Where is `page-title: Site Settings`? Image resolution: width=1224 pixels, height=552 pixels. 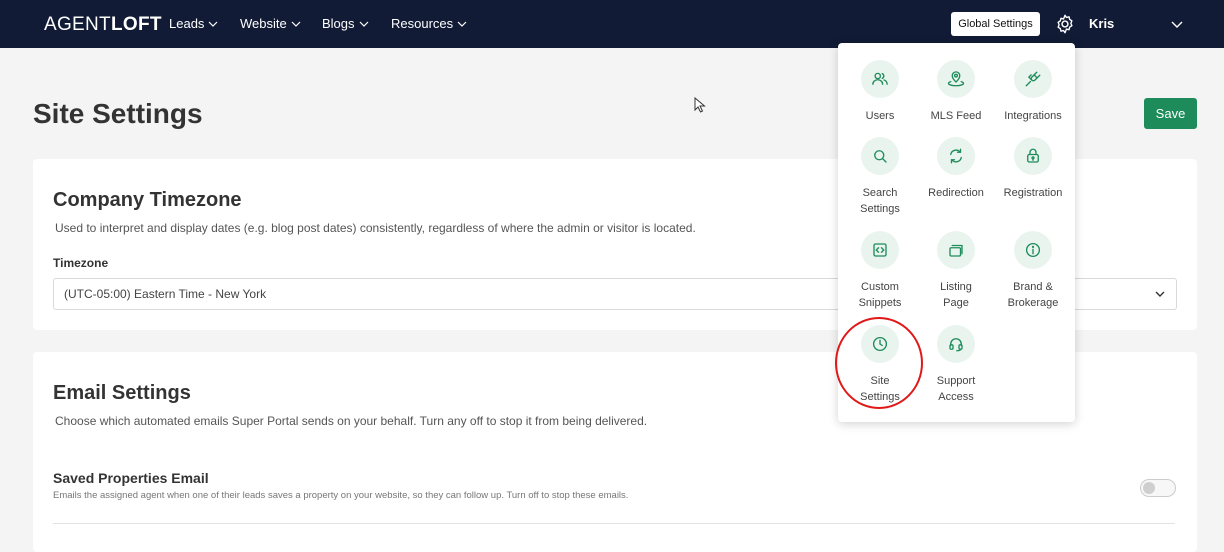 page-title: Site Settings is located at coordinates (118, 113).